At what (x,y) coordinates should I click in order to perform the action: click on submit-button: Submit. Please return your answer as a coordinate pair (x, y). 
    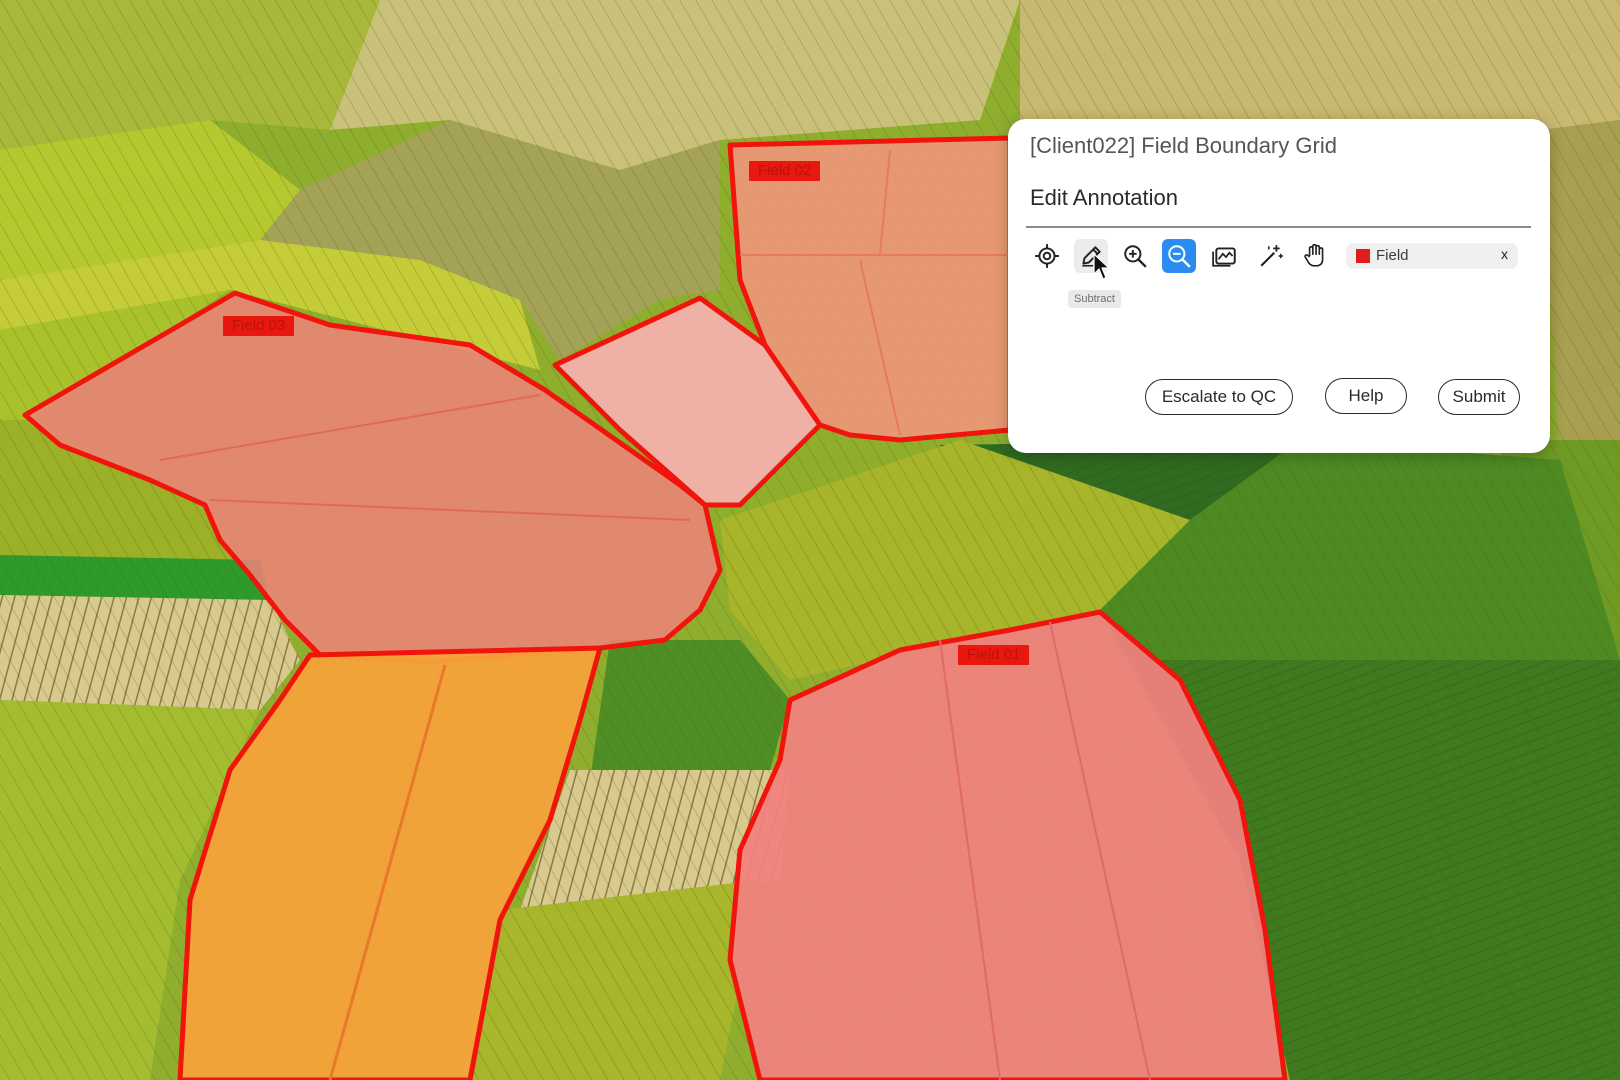
    Looking at the image, I should click on (1479, 397).